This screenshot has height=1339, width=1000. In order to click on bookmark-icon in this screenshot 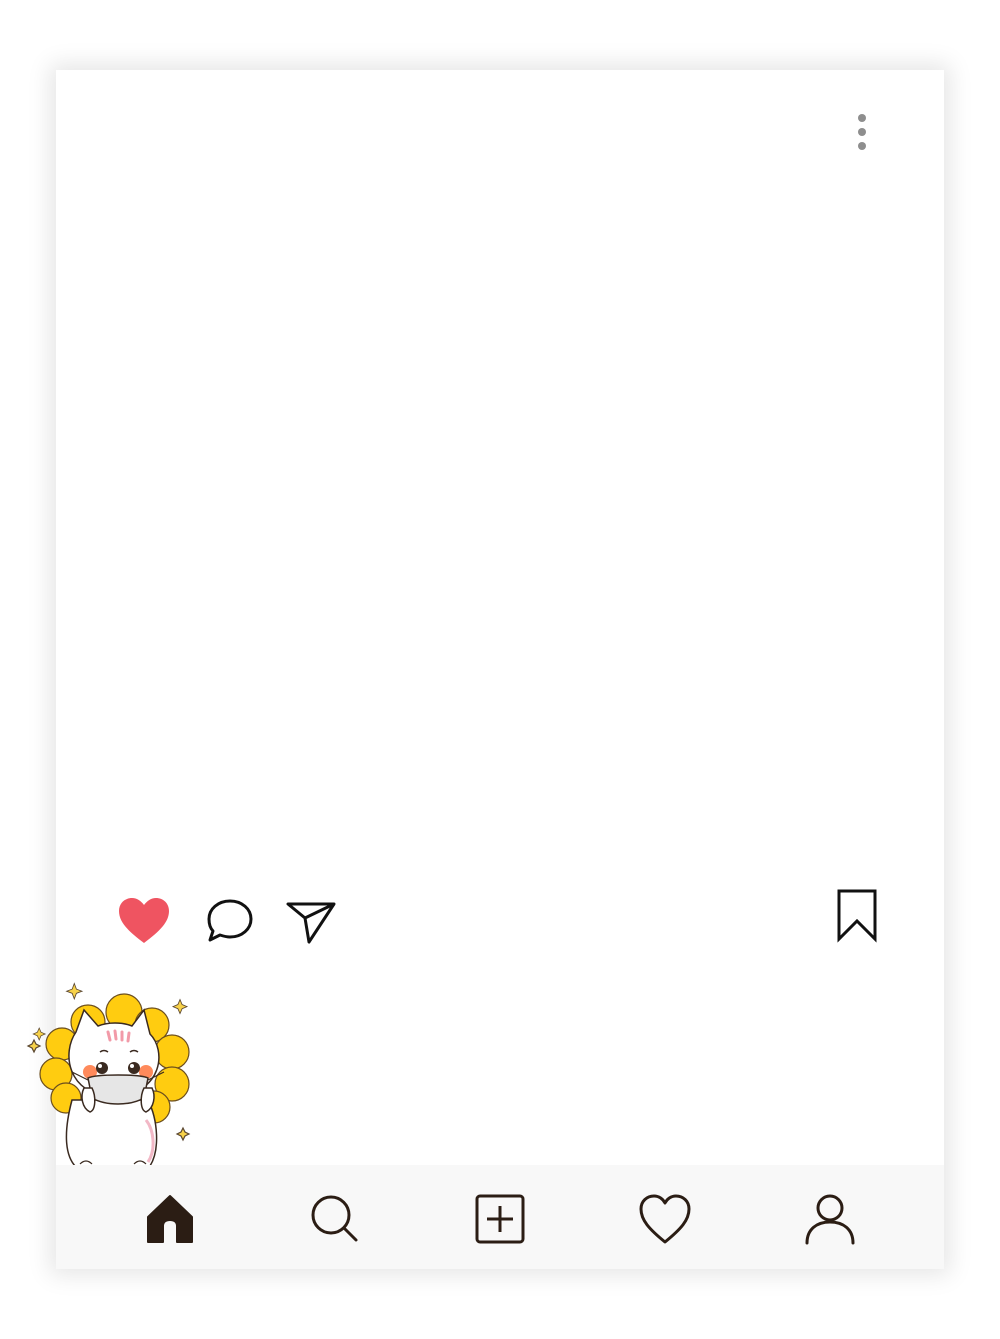, I will do `click(857, 916)`.